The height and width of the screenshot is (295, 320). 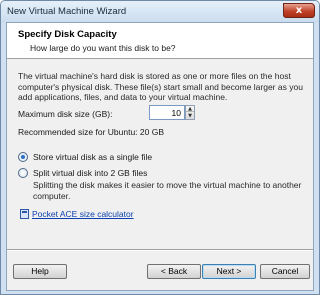 I want to click on cancel-button: Cancel, so click(x=285, y=271).